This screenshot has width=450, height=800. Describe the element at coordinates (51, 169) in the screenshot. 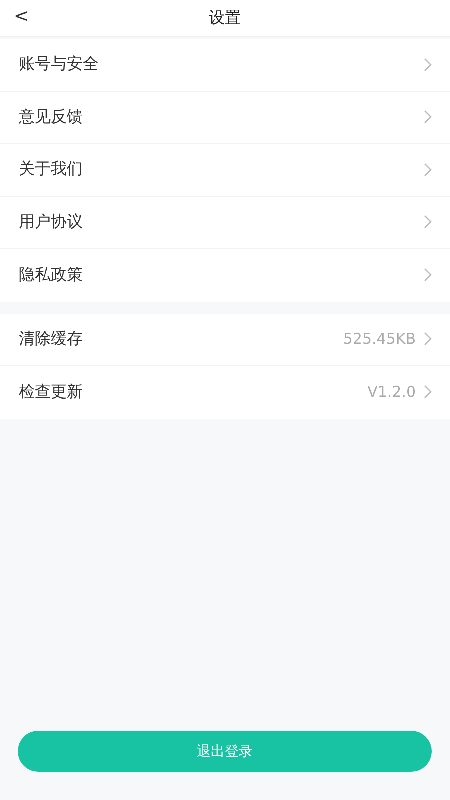

I see `row-label: 关于我们` at that location.